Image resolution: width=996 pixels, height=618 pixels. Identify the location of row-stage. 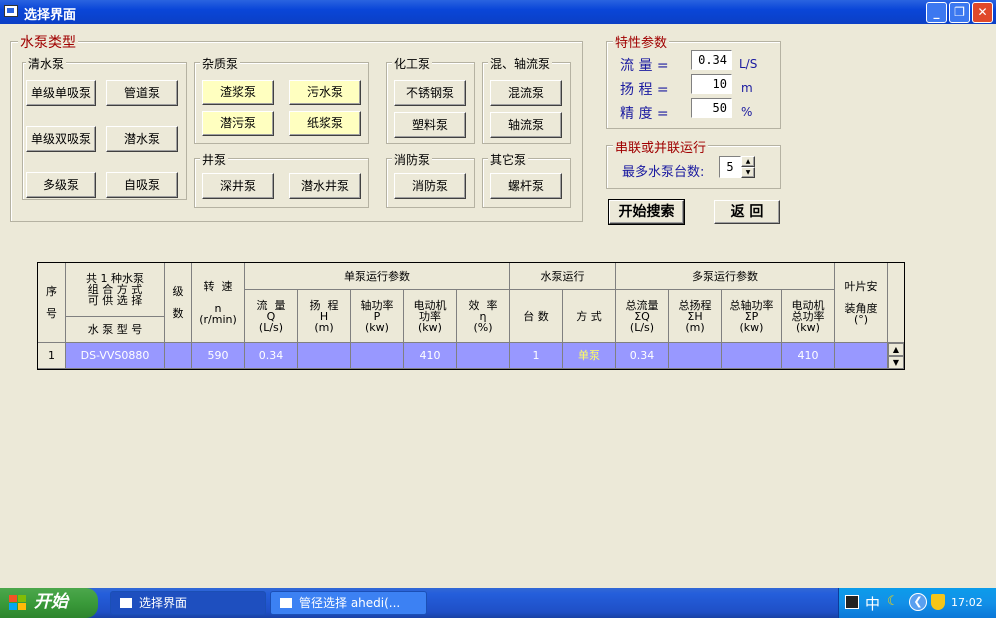
(178, 356).